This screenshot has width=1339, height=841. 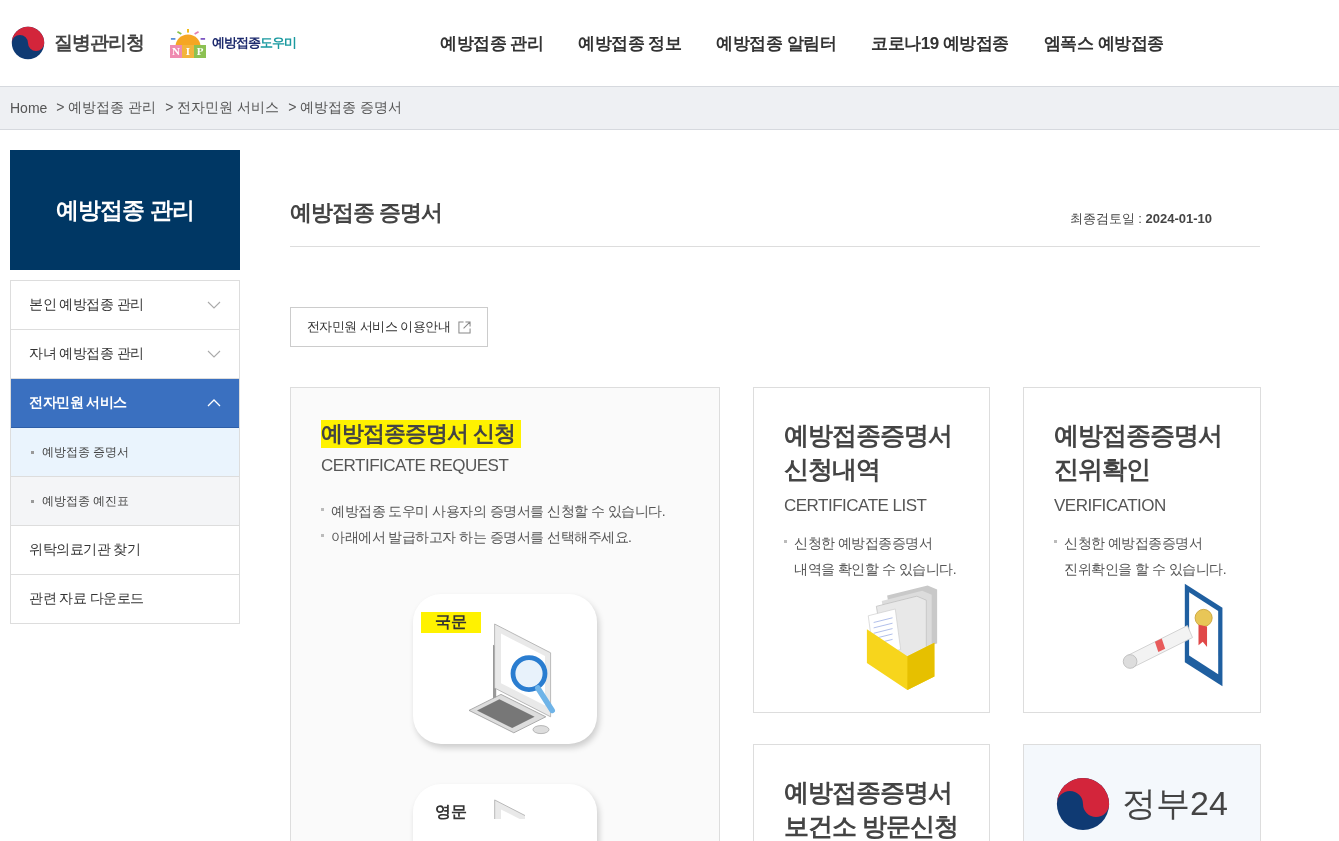 I want to click on gov24-logo-text: 정부24, so click(x=1175, y=803).